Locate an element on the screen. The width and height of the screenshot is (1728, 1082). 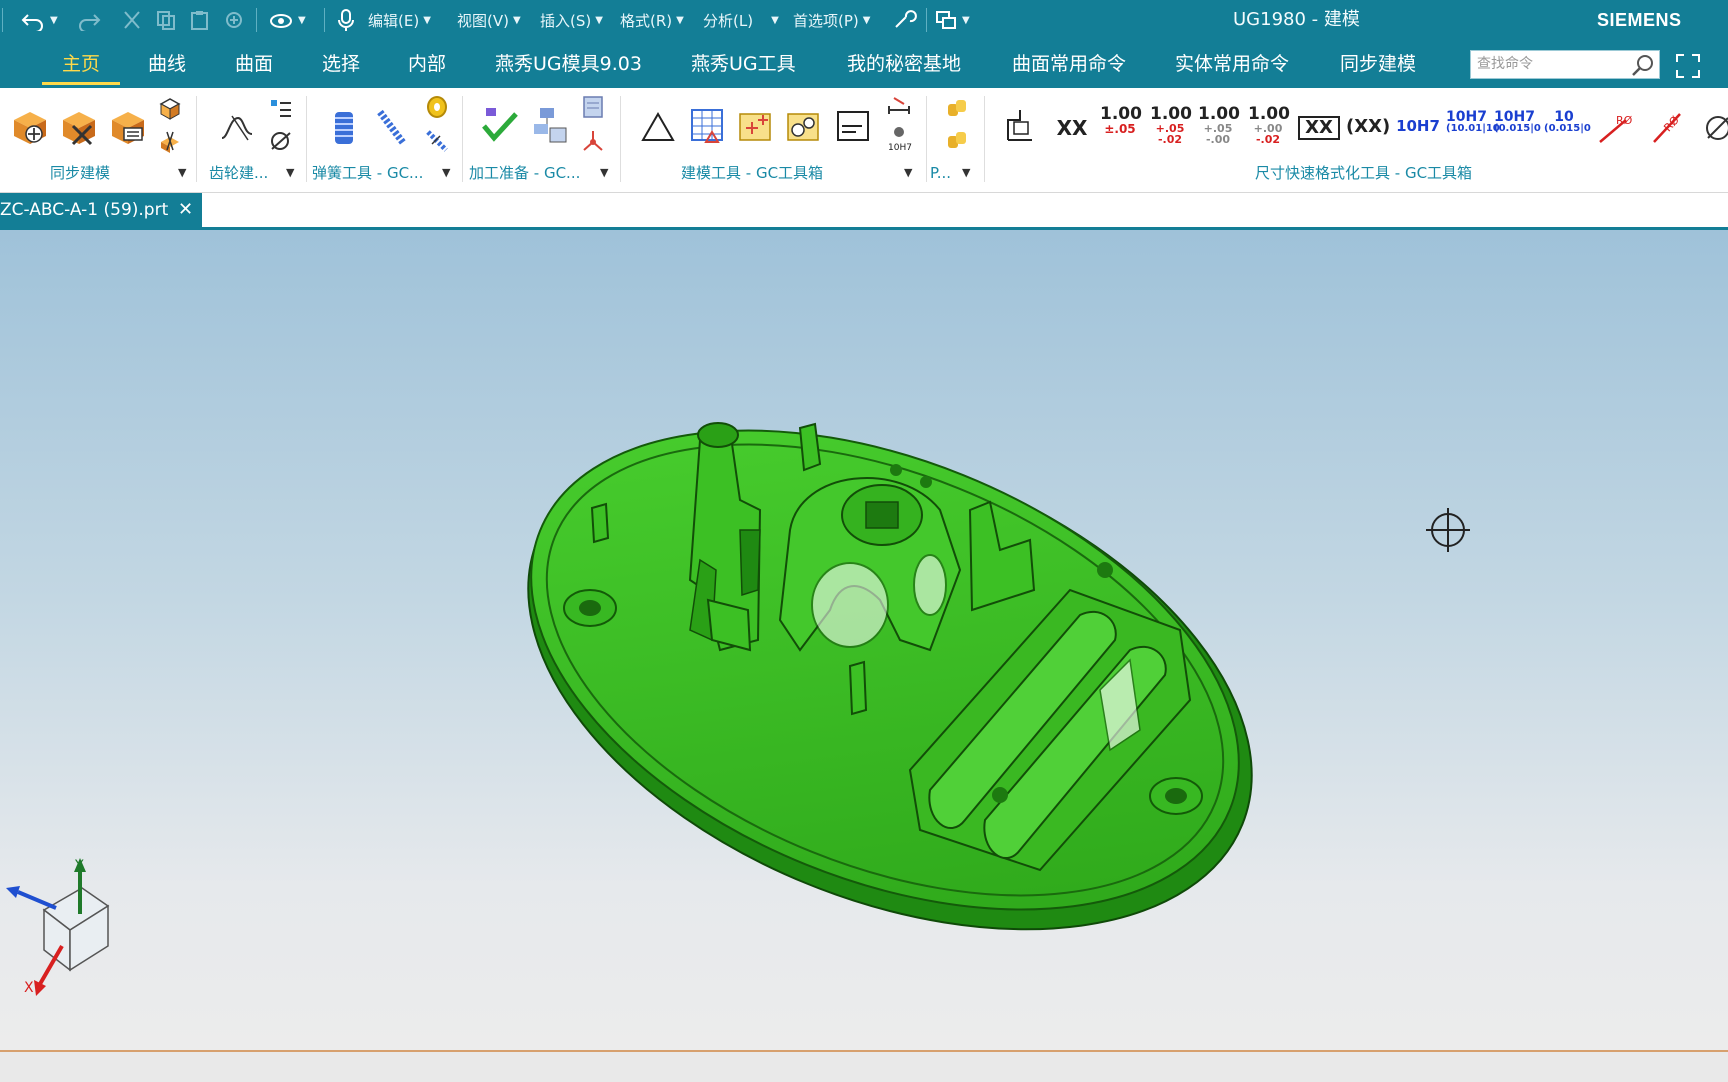
tab-select: 选择 is located at coordinates (341, 64).